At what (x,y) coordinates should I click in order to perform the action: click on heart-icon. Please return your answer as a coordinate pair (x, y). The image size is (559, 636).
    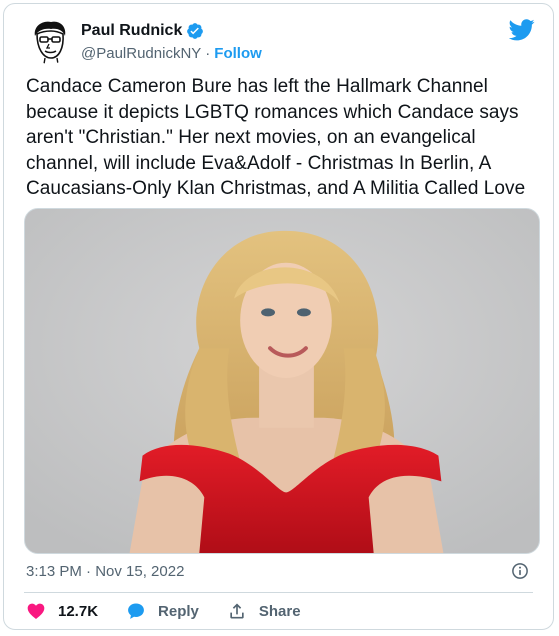
    Looking at the image, I should click on (36, 611).